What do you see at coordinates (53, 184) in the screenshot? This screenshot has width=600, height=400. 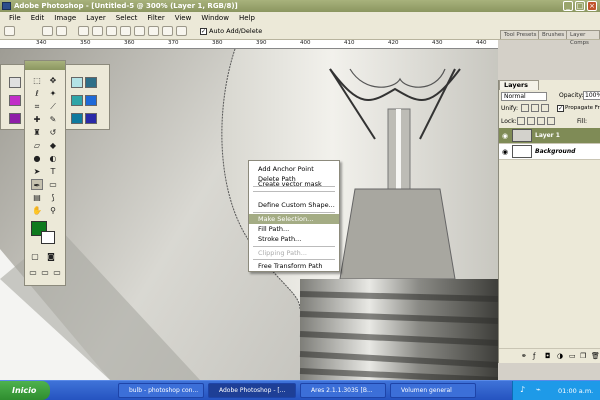 I see `shape-tool-icon: ▭` at bounding box center [53, 184].